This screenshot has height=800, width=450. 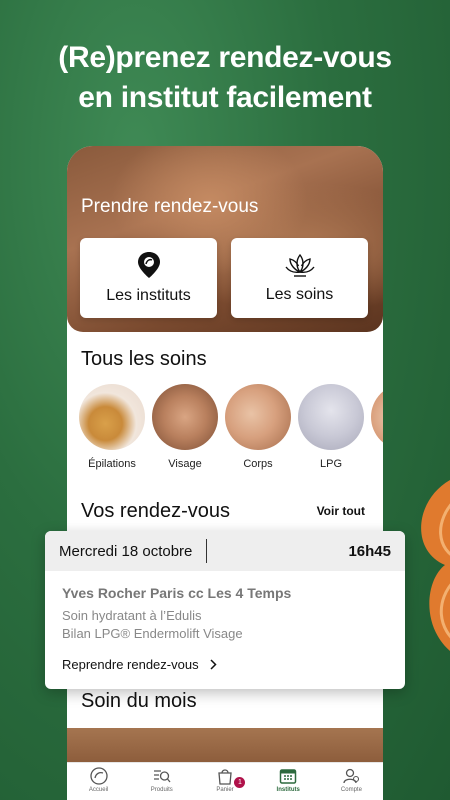 I want to click on rebook-link: Reprendre rendez-vous, so click(x=140, y=664).